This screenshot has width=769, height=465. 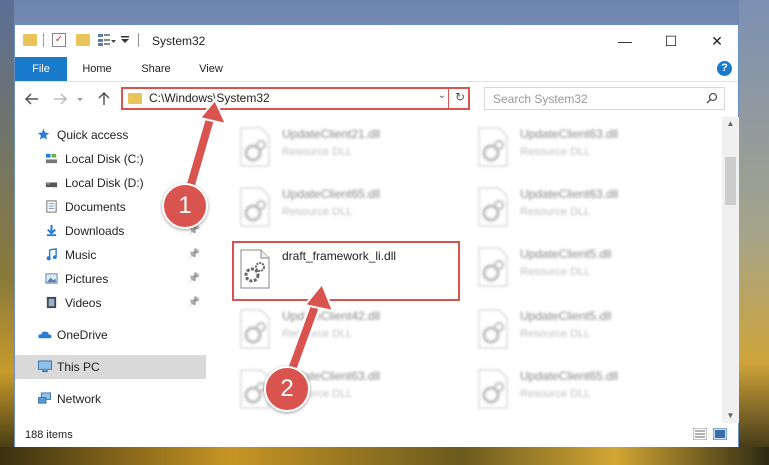 What do you see at coordinates (204, 150) in the screenshot?
I see `arrow-to-address-bar` at bounding box center [204, 150].